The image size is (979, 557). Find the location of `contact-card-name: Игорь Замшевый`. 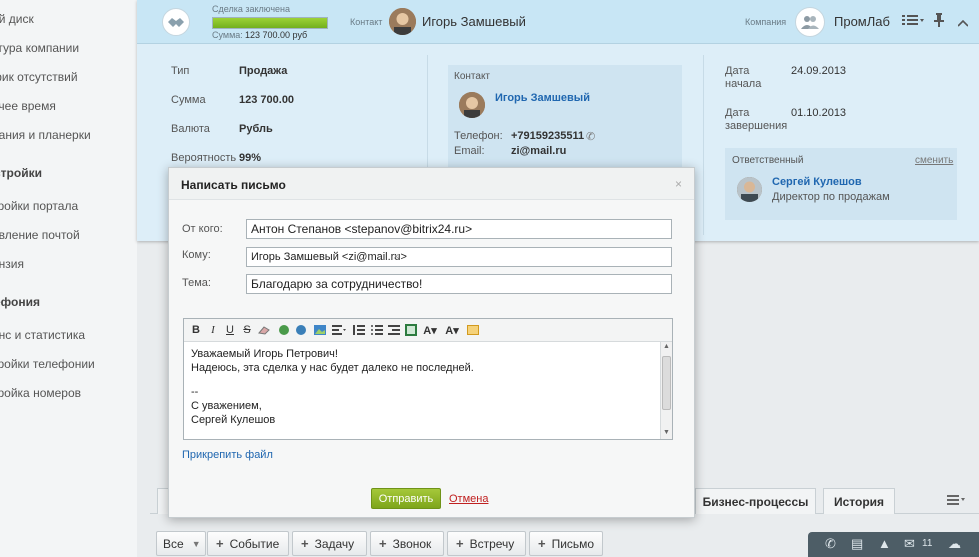

contact-card-name: Игорь Замшевый is located at coordinates (542, 98).